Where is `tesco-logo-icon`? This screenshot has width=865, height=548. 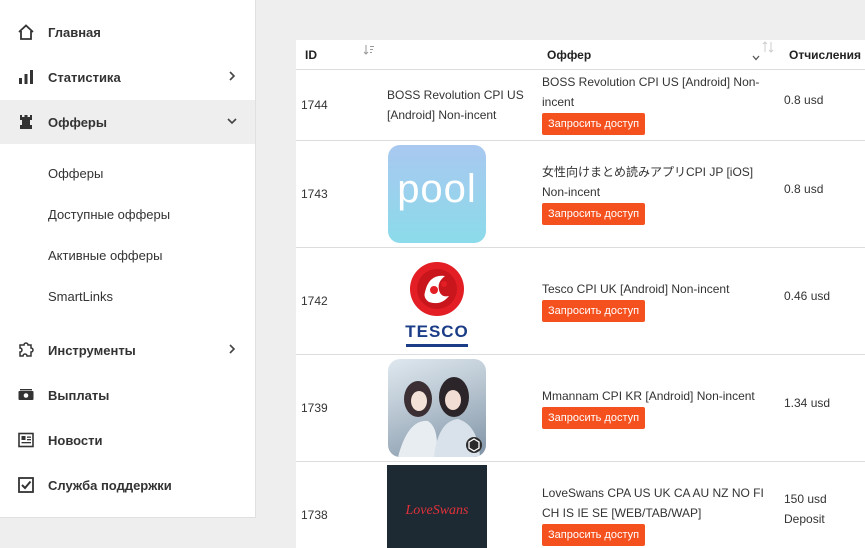 tesco-logo-icon is located at coordinates (437, 289).